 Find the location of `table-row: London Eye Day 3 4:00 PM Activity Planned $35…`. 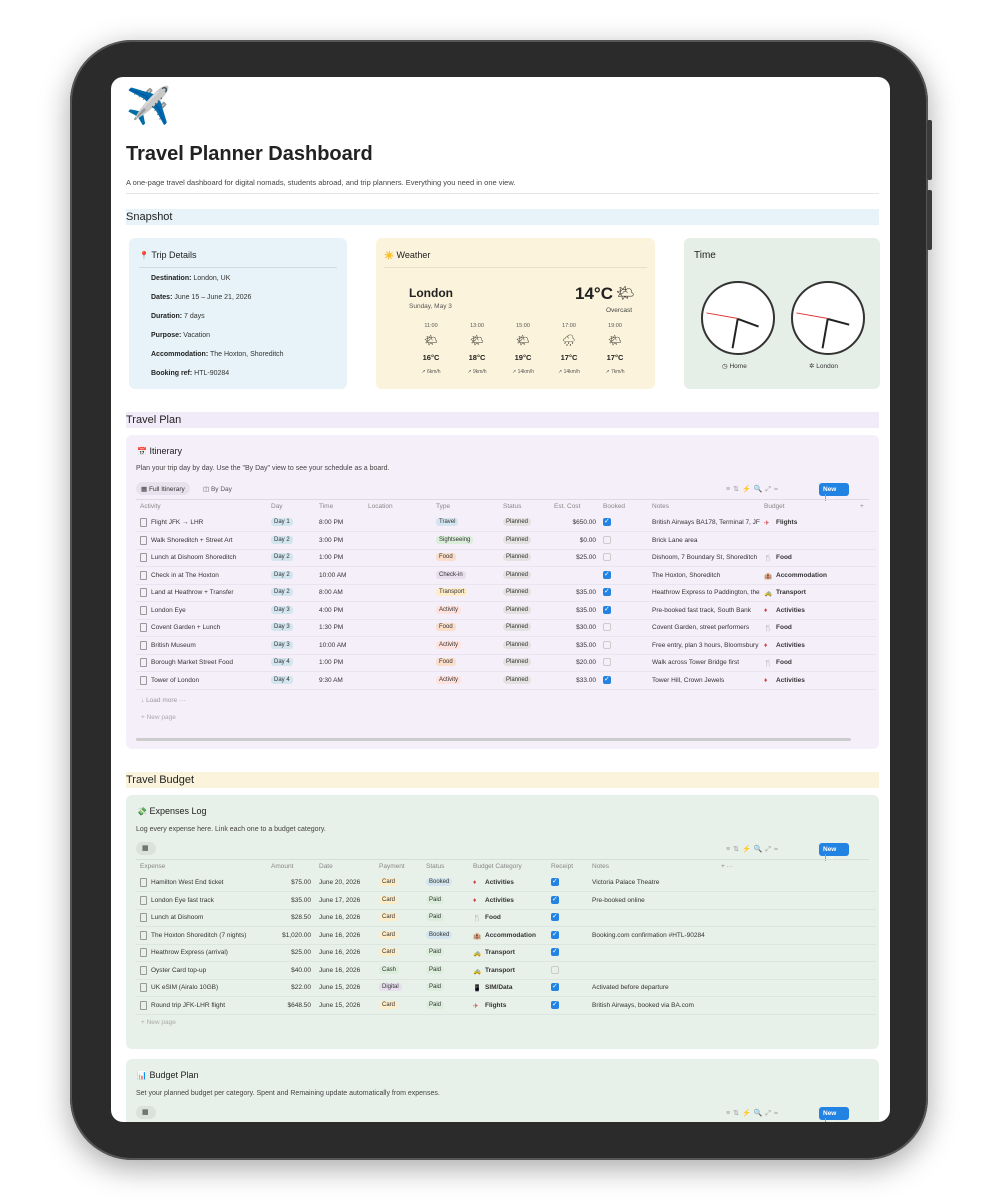

table-row: London Eye Day 3 4:00 PM Activity Planned $35… is located at coordinates (506, 611).